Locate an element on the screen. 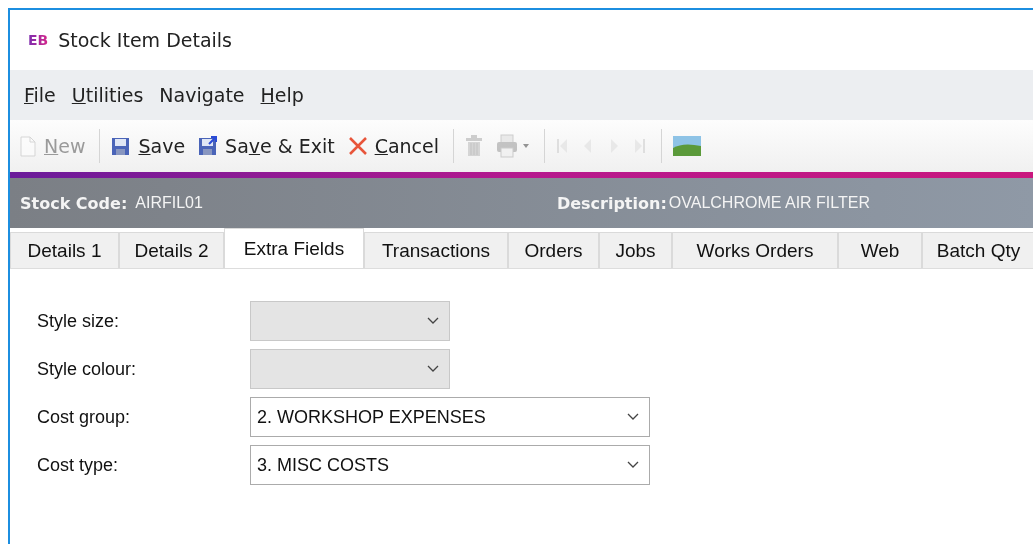  tab: Transactions is located at coordinates (436, 250).